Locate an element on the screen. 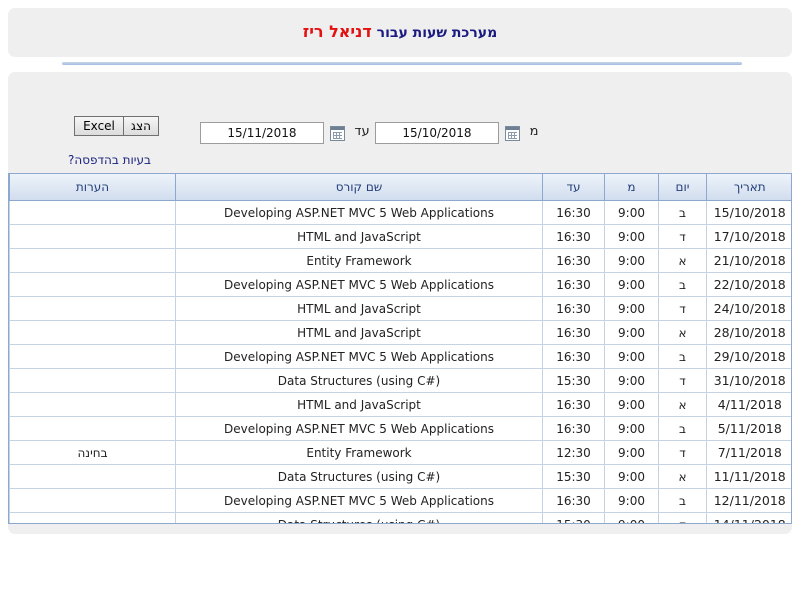 The height and width of the screenshot is (600, 800). column-header-date: תאריך is located at coordinates (748, 187).